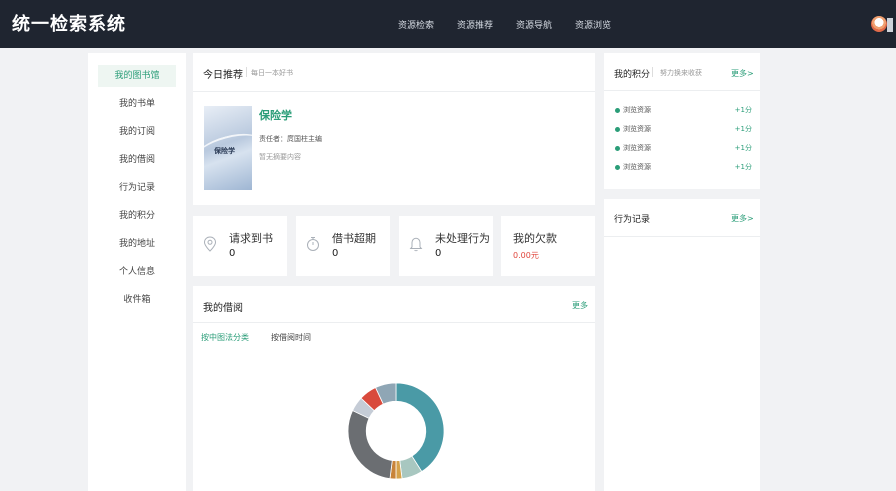 This screenshot has height=491, width=896. I want to click on app-brand: 统一检索系统, so click(69, 23).